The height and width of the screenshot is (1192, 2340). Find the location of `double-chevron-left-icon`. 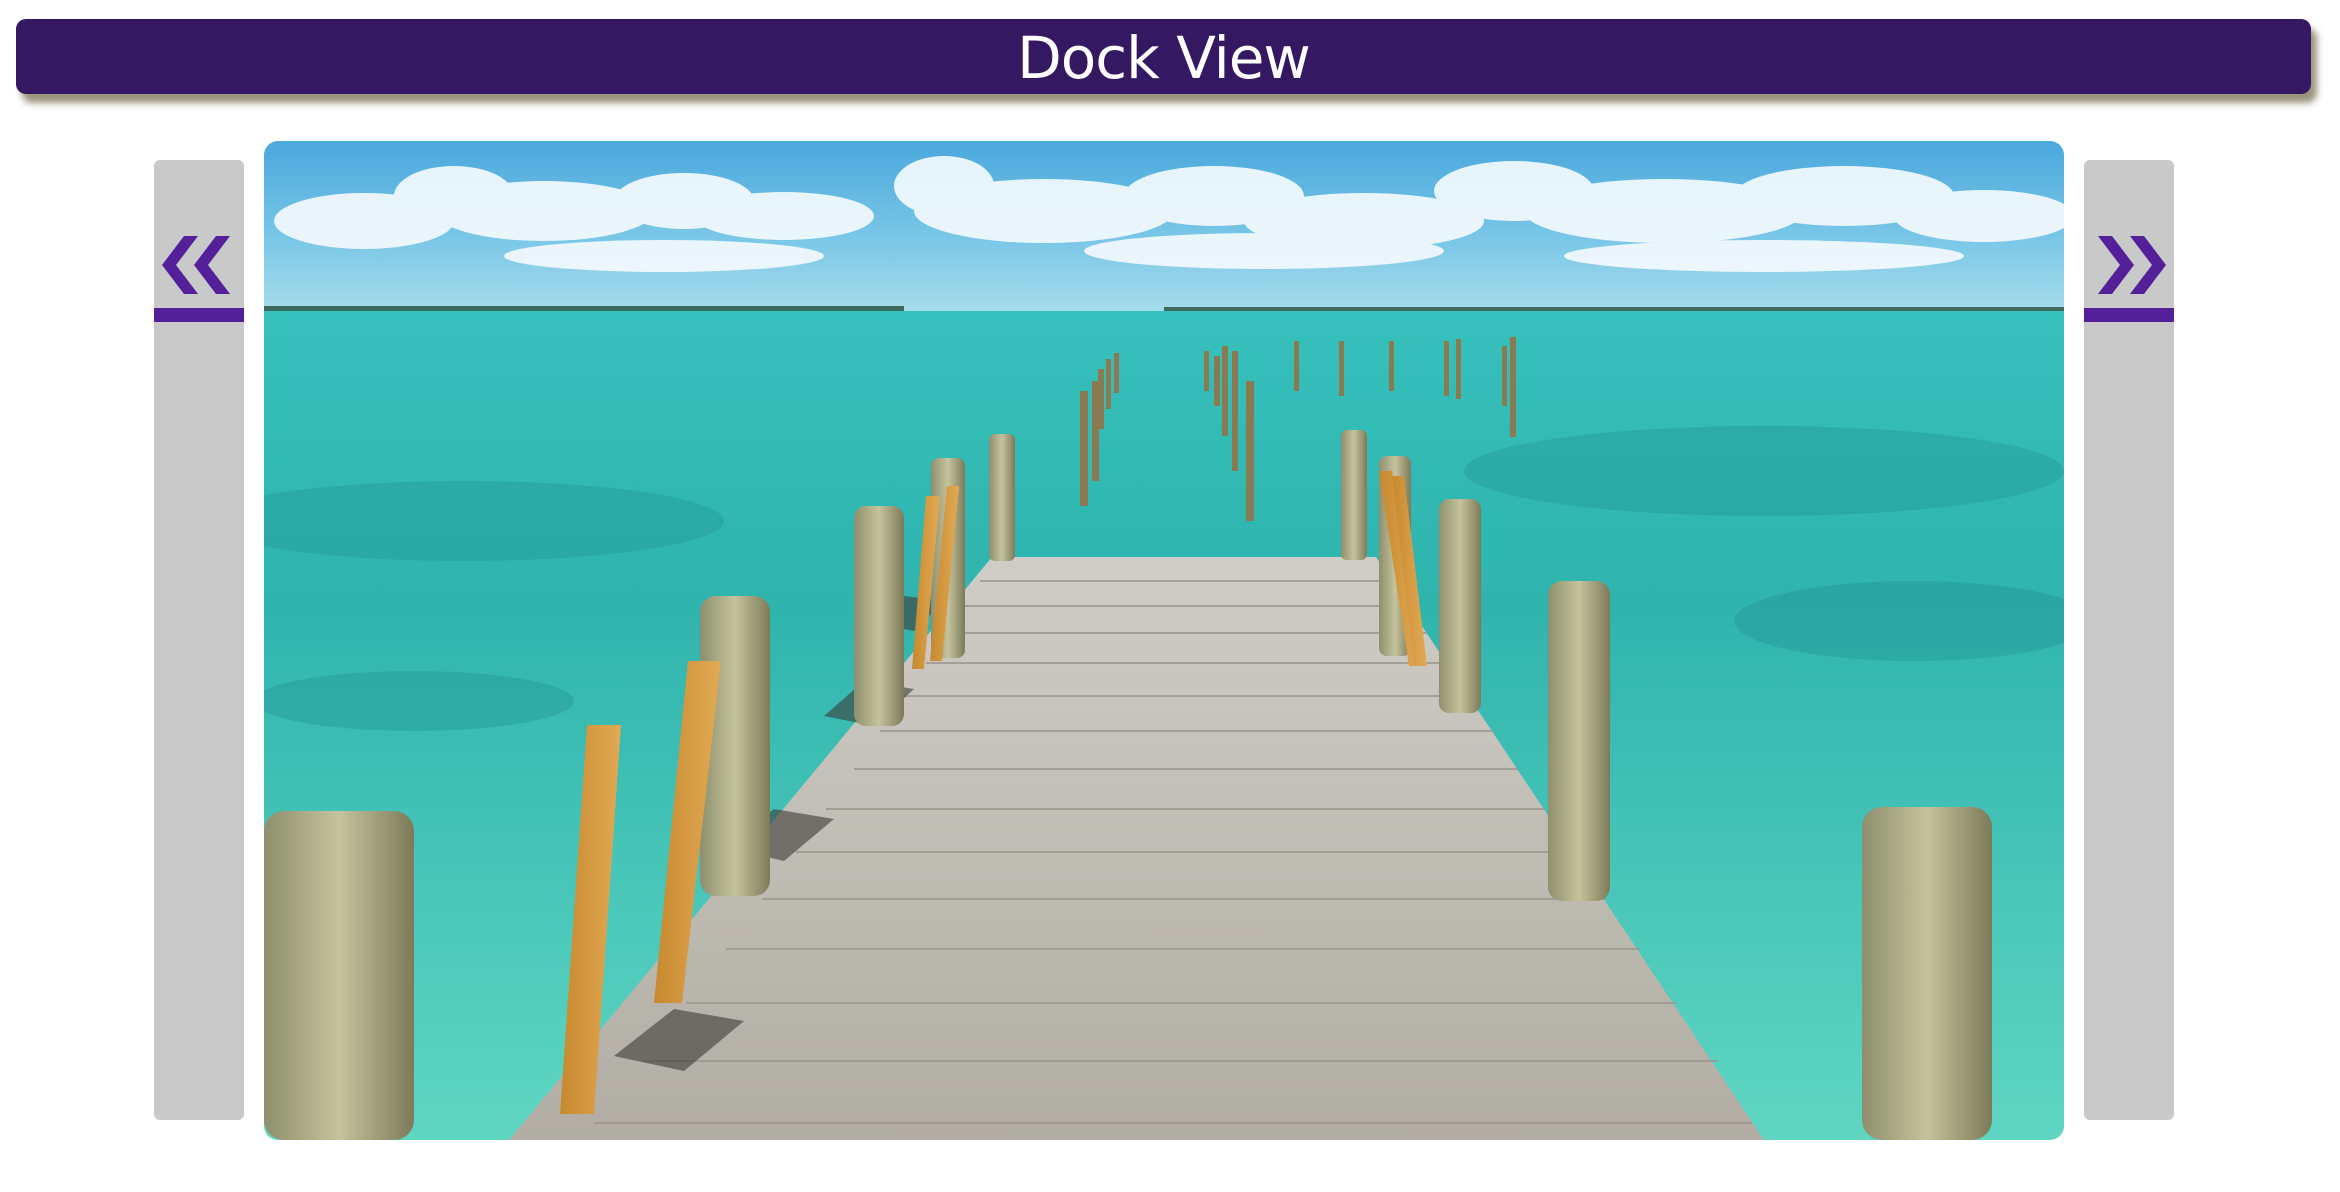

double-chevron-left-icon is located at coordinates (196, 265).